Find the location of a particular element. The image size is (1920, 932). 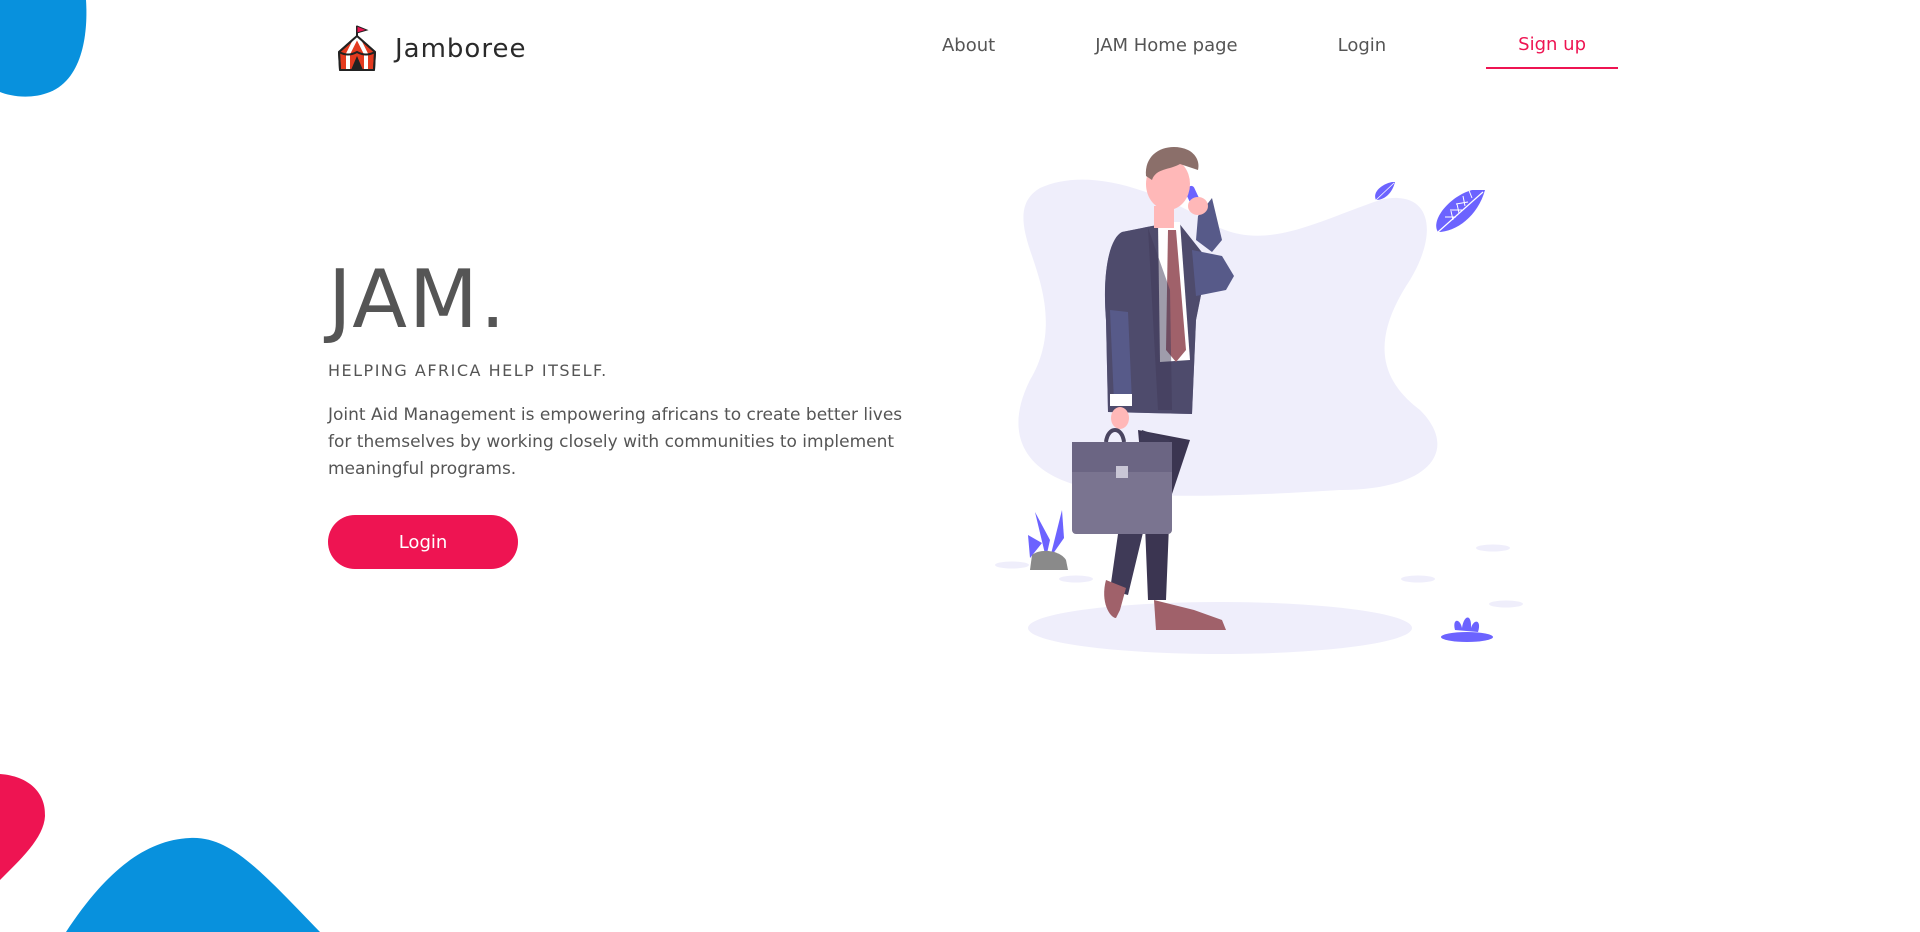

main-nav: About JAM Home page Login Sign up is located at coordinates (1280, 48).